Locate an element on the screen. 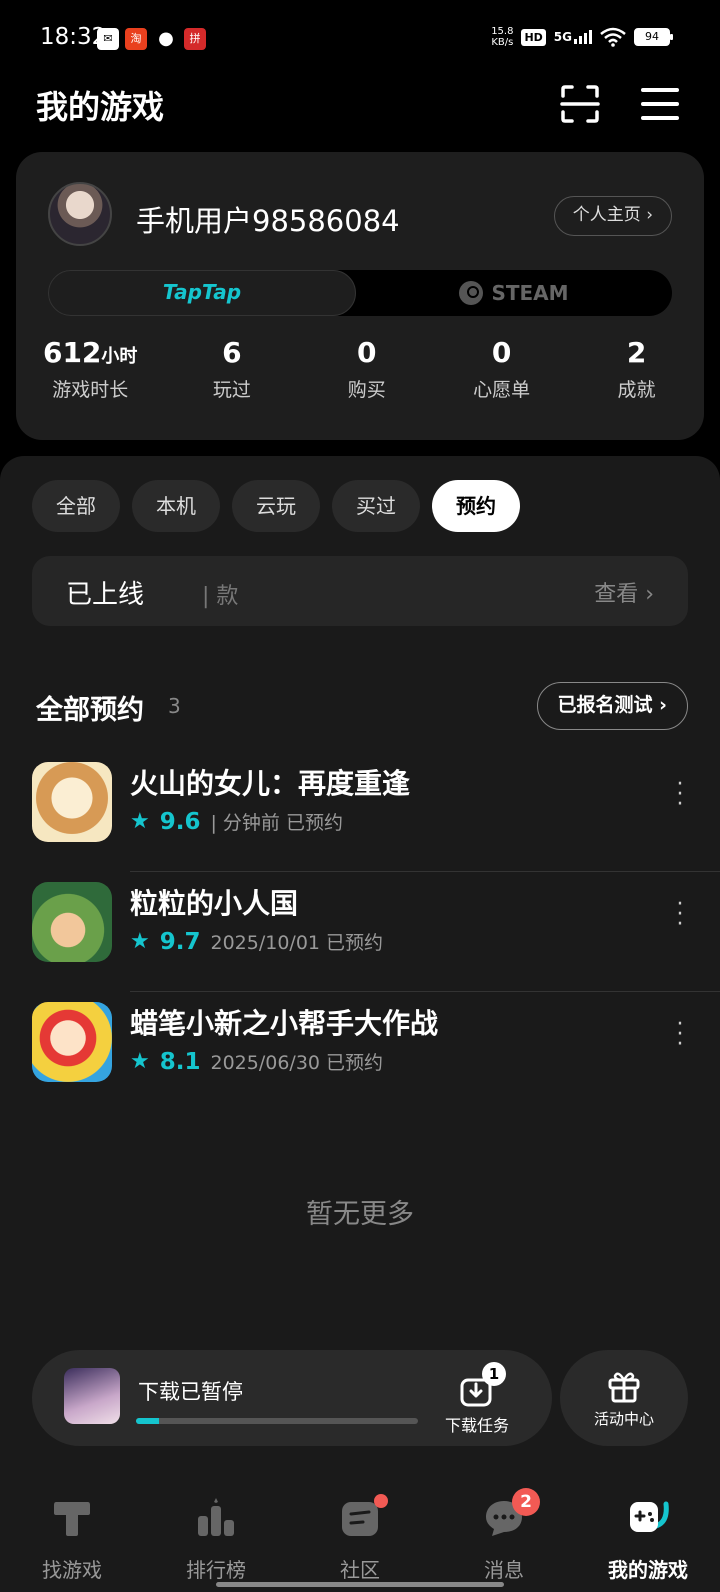 This screenshot has width=720, height=1592. username: 手机用户98586084 is located at coordinates (268, 221).